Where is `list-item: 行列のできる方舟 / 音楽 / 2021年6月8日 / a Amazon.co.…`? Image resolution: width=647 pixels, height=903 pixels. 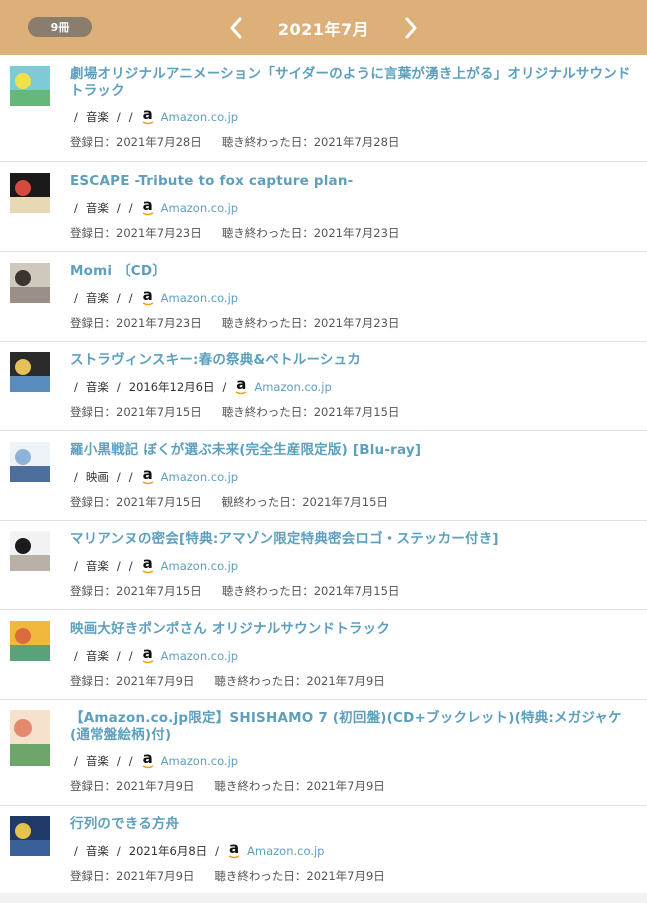
list-item: 行列のできる方舟 / 音楽 / 2021年6月8日 / a Amazon.co.… is located at coordinates (323, 850).